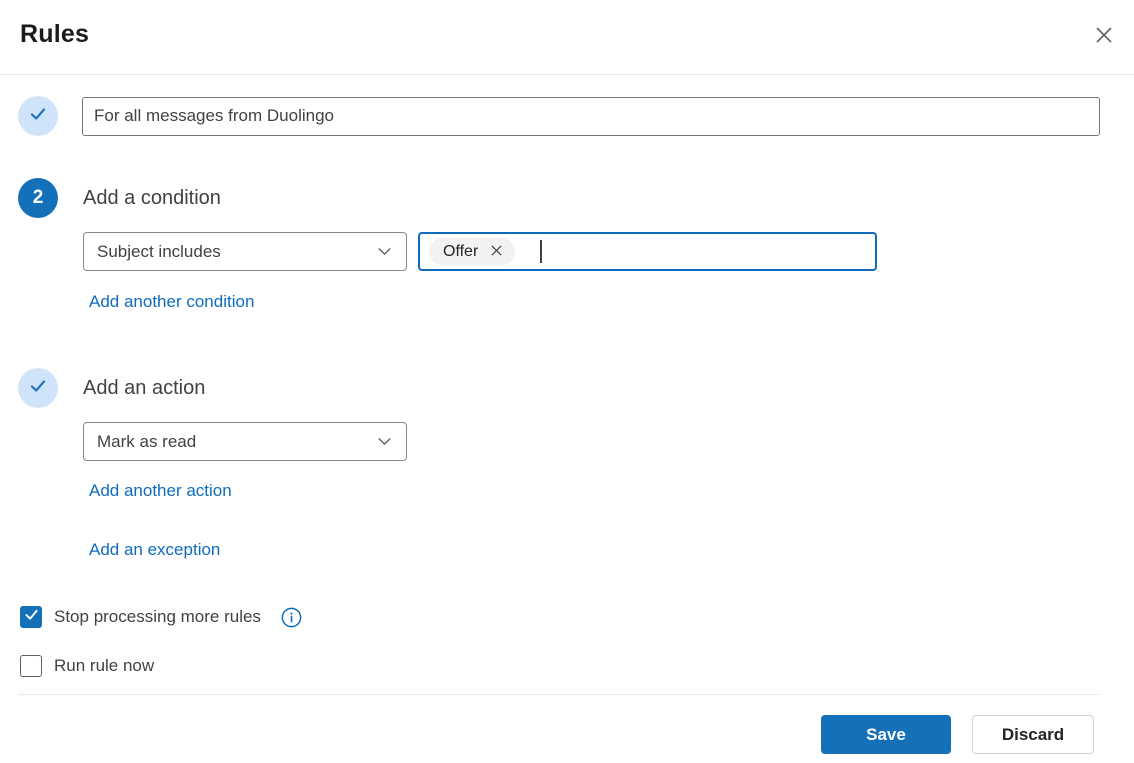  Describe the element at coordinates (245, 441) in the screenshot. I see `action-type-dropdown: Mark as read` at that location.